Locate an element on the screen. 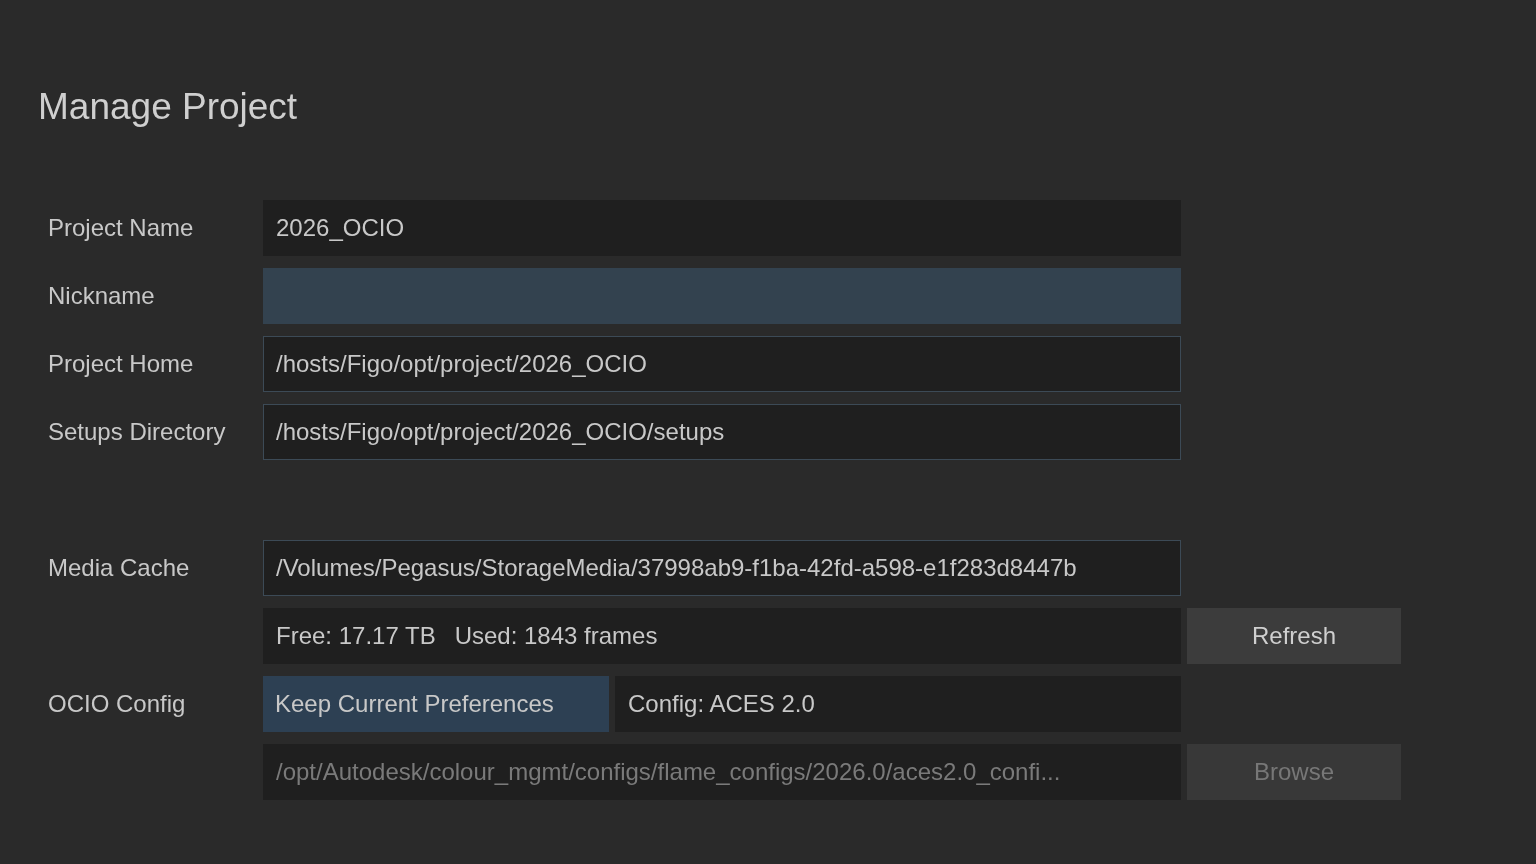 This screenshot has width=1536, height=864. text-field is located at coordinates (722, 296).